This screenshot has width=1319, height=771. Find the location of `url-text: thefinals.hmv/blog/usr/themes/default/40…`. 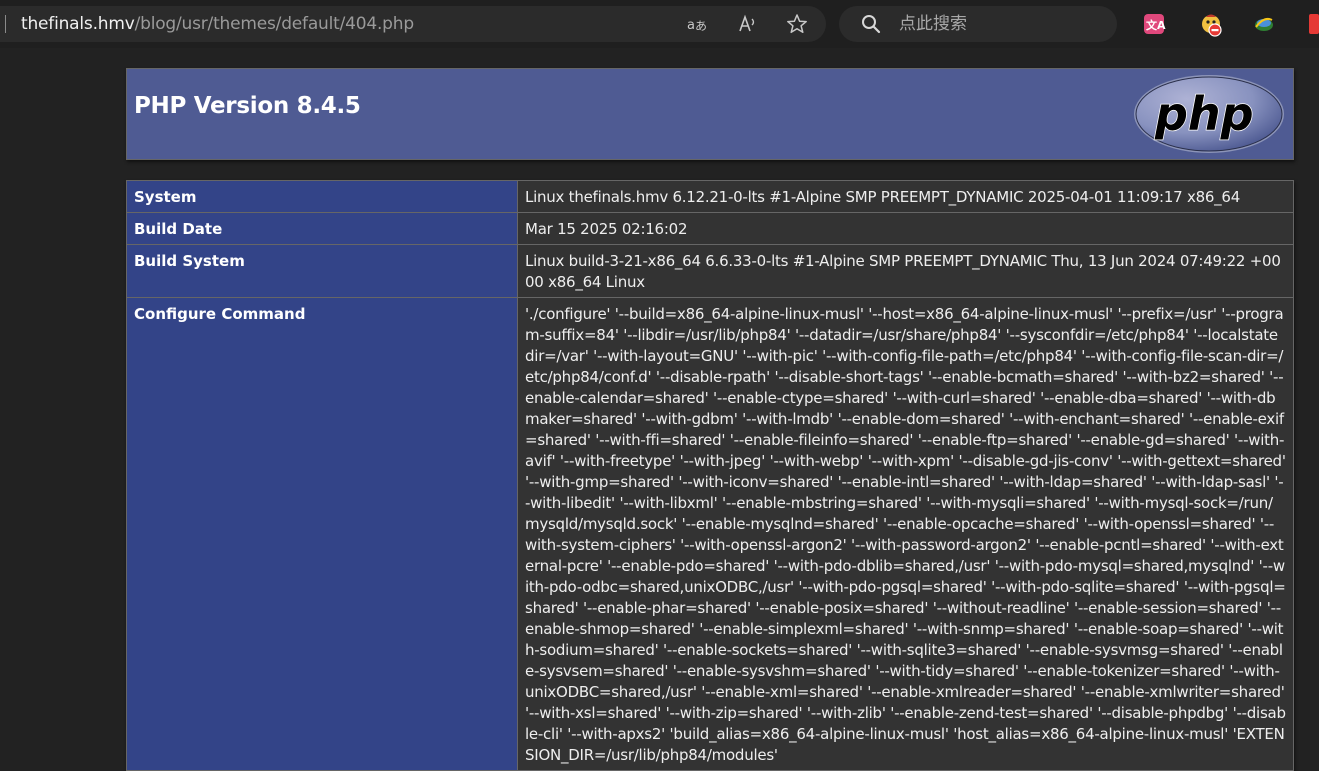

url-text: thefinals.hmv/blog/usr/themes/default/40… is located at coordinates (217, 24).